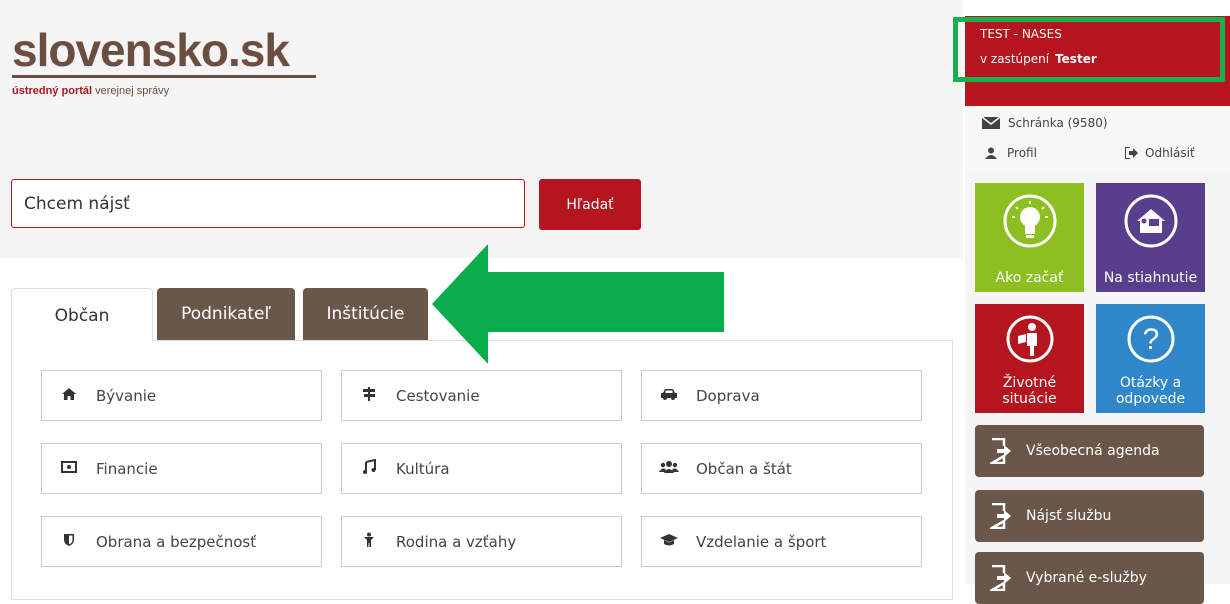  I want to click on category-doprava: Doprava, so click(781, 395).